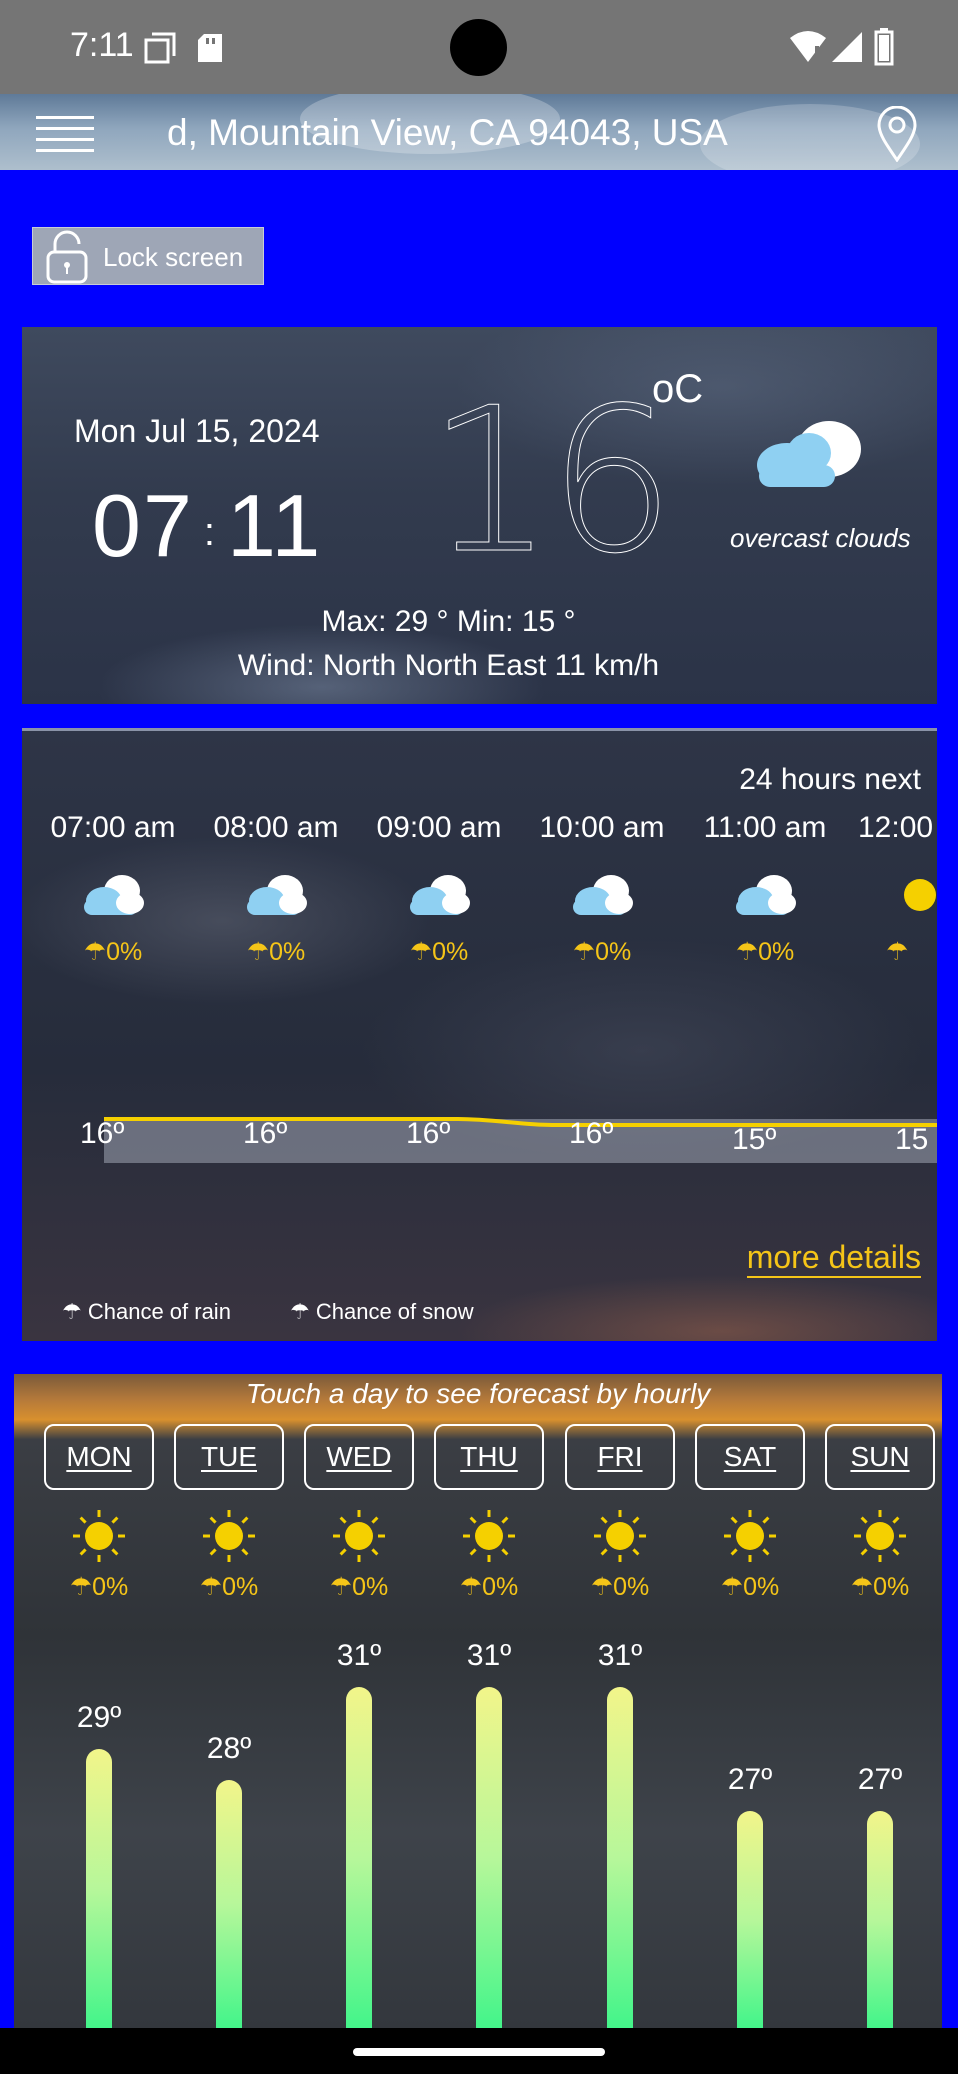 This screenshot has height=2074, width=958. I want to click on day-max-temperature: 27º, so click(880, 1779).